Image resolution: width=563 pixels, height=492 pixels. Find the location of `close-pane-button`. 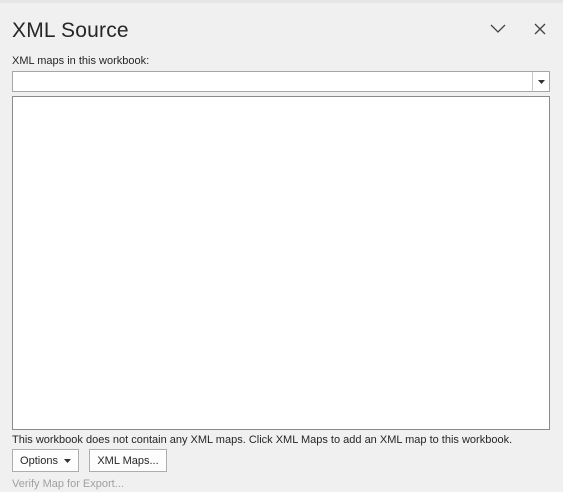

close-pane-button is located at coordinates (540, 29).